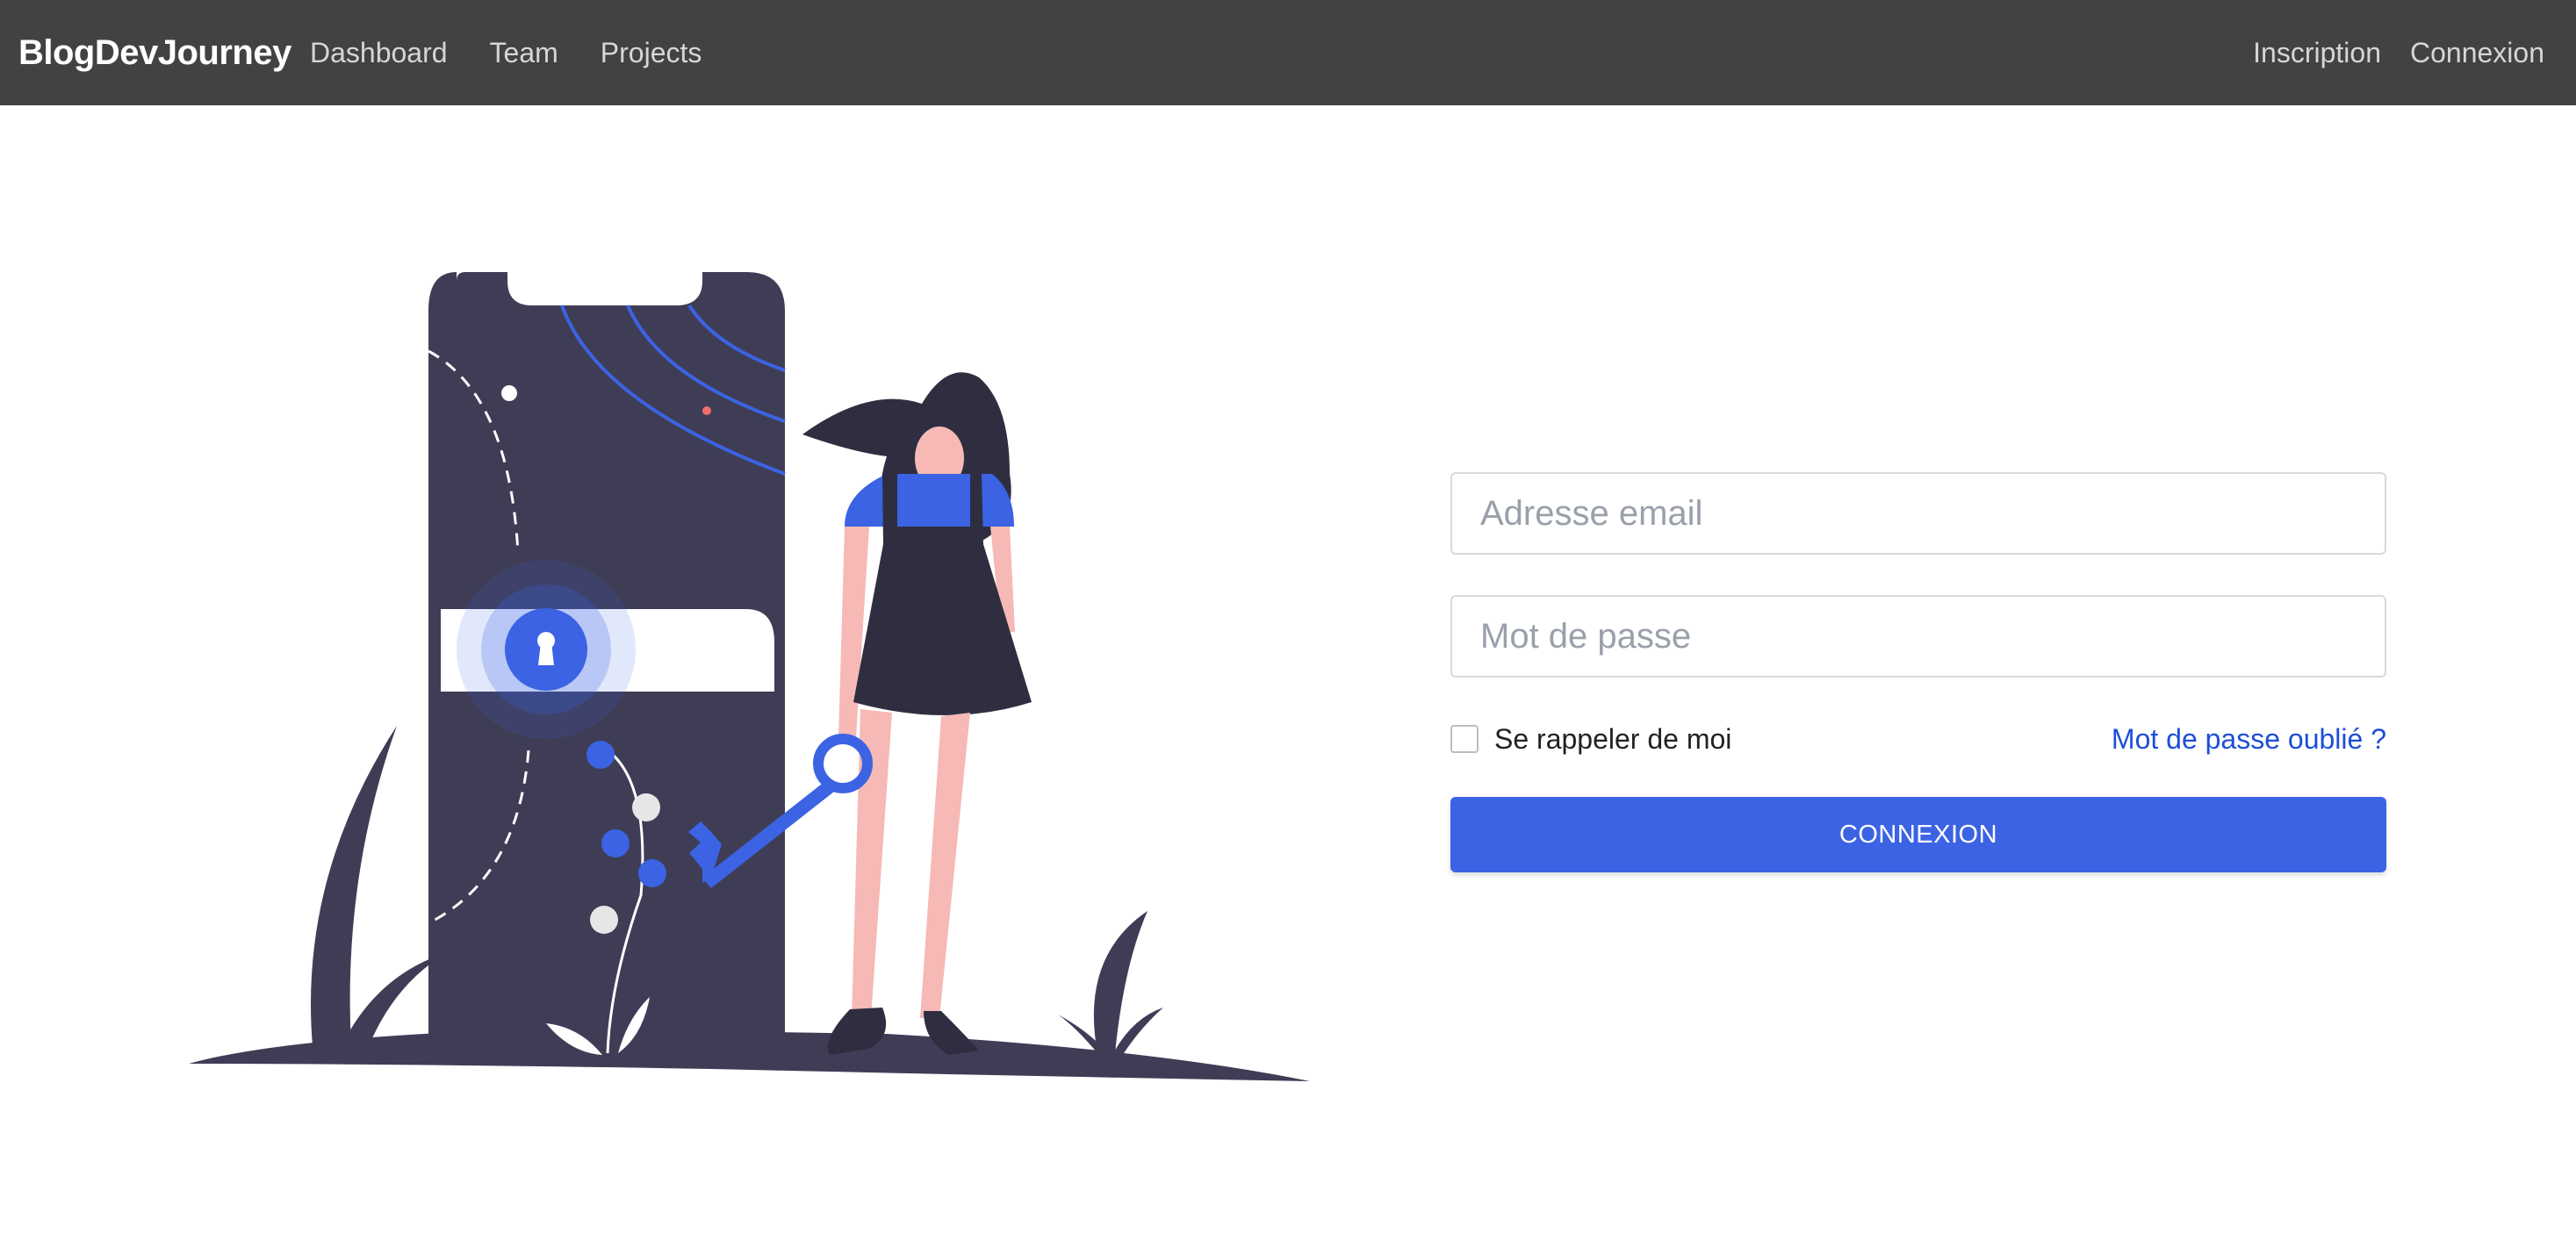 The width and height of the screenshot is (2576, 1248). What do you see at coordinates (1918, 636) in the screenshot?
I see `password-input` at bounding box center [1918, 636].